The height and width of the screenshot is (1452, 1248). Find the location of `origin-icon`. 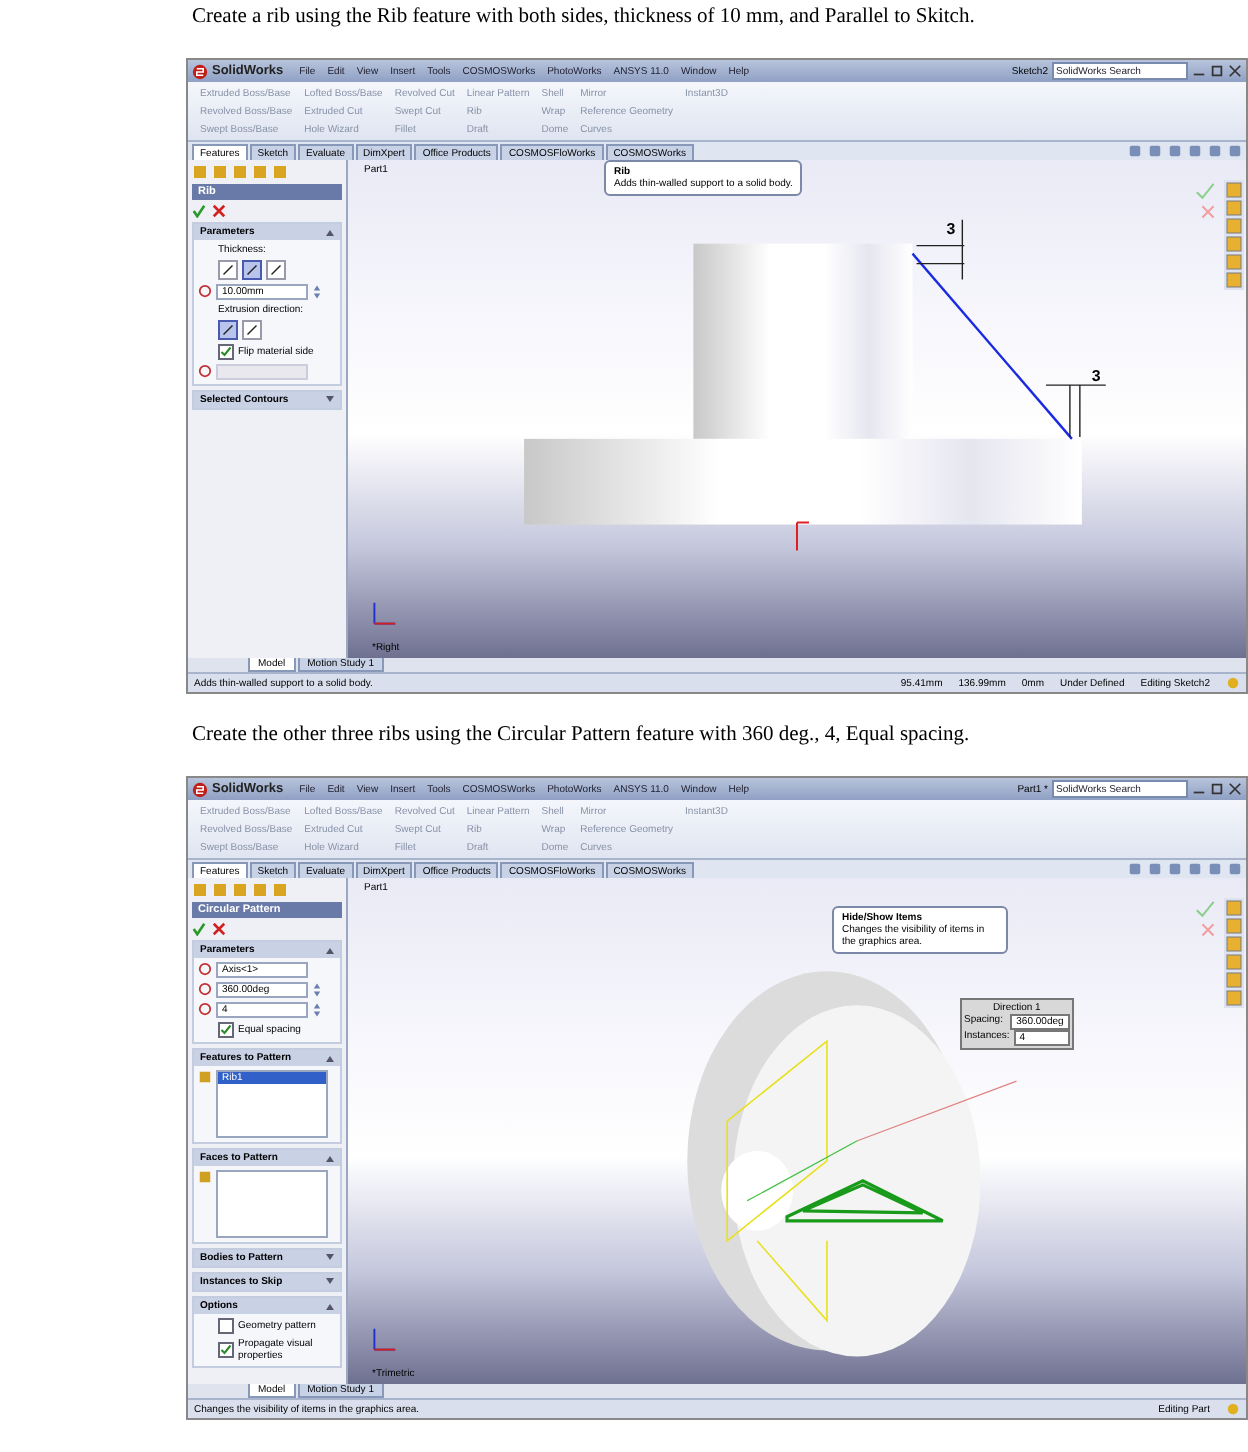

origin-icon is located at coordinates (803, 536).